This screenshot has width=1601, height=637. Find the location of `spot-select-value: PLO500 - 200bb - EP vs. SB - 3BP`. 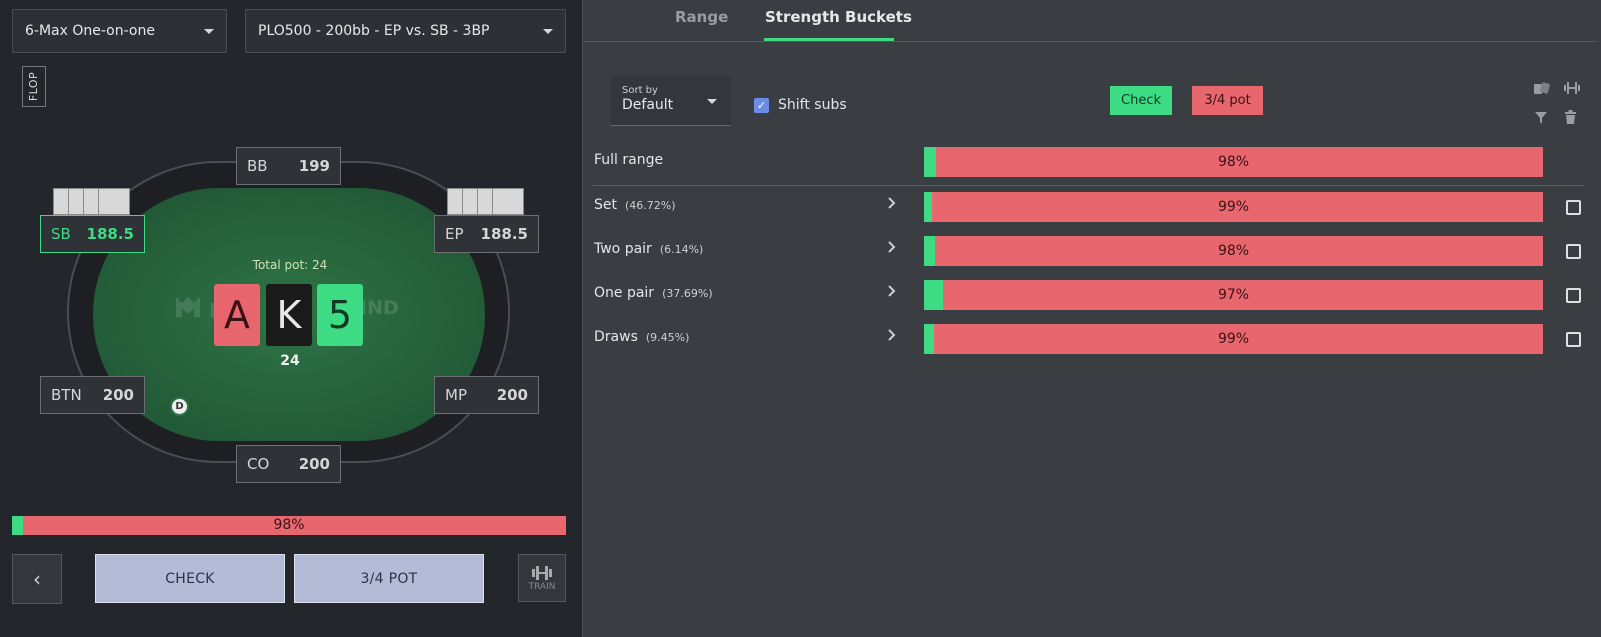

spot-select-value: PLO500 - 200bb - EP vs. SB - 3BP is located at coordinates (374, 31).